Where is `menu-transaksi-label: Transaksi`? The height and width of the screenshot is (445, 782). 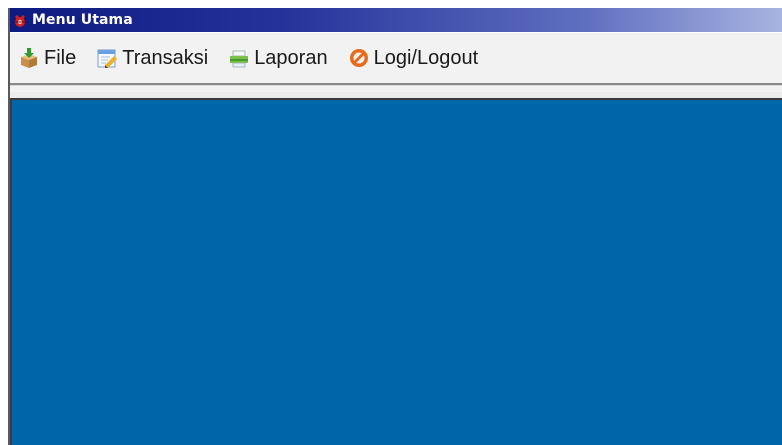
menu-transaksi-label: Transaksi is located at coordinates (165, 57).